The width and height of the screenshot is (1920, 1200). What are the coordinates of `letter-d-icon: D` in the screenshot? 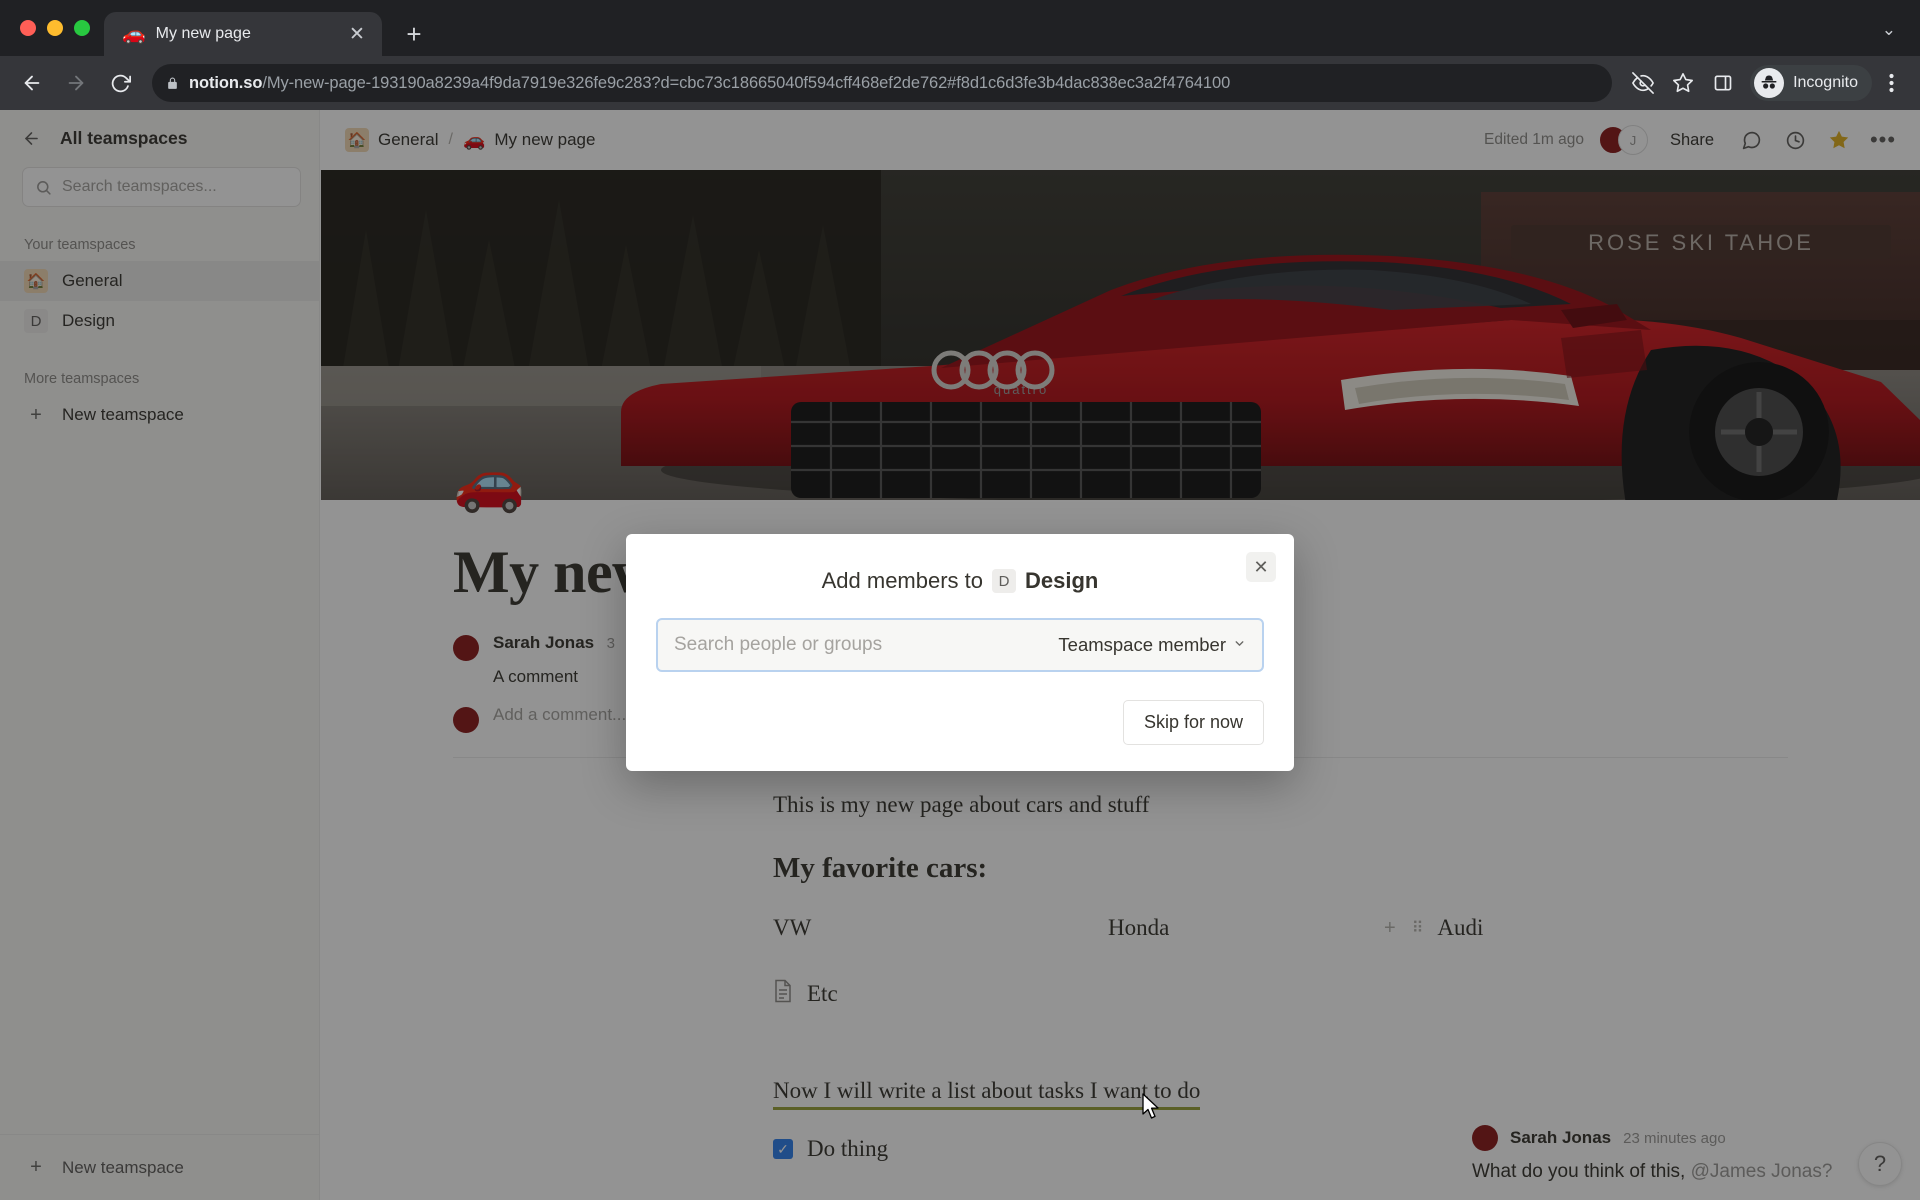 It's located at (1004, 581).